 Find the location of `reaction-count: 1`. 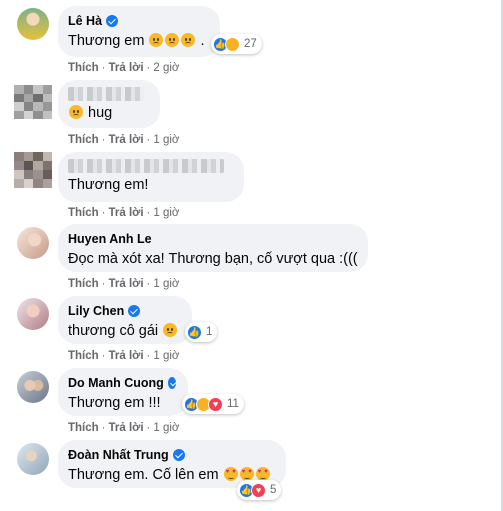

reaction-count: 1 is located at coordinates (209, 332).